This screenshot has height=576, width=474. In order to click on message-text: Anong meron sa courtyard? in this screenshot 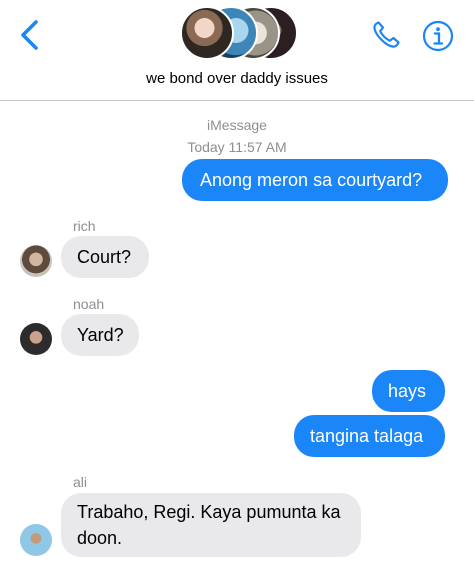, I will do `click(311, 180)`.